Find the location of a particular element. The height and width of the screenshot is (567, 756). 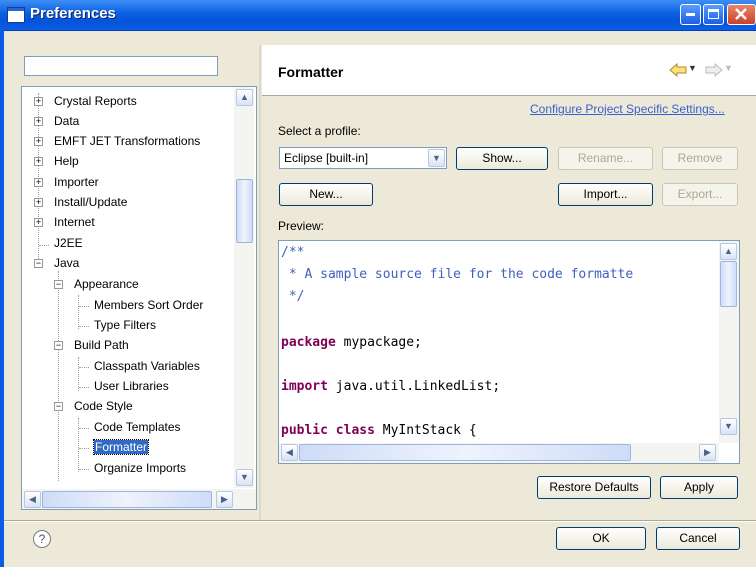

code-keyword: import is located at coordinates (304, 386).